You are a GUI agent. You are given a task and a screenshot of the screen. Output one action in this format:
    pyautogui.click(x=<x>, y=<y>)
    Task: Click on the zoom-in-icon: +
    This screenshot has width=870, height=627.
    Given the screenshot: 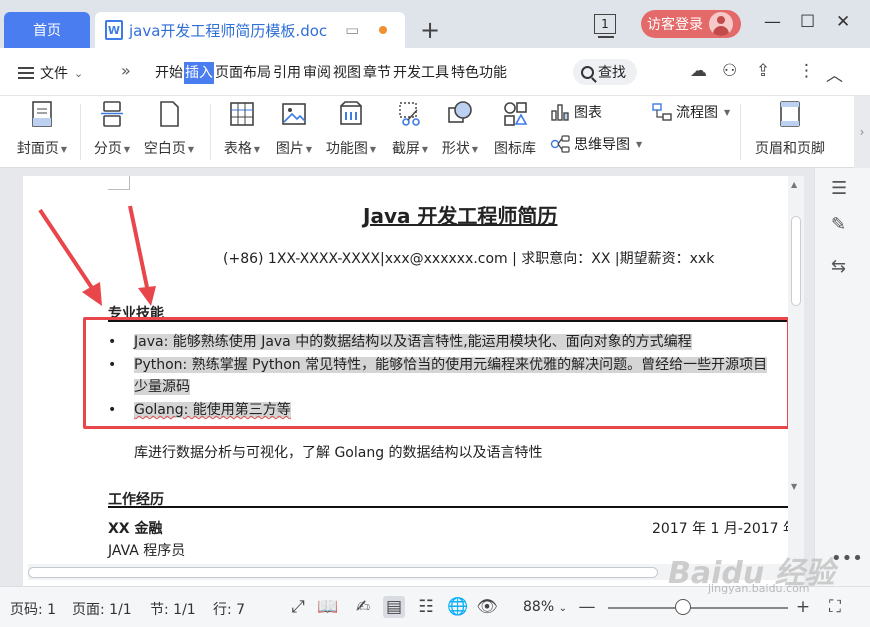 What is the action you would take?
    pyautogui.click(x=803, y=607)
    